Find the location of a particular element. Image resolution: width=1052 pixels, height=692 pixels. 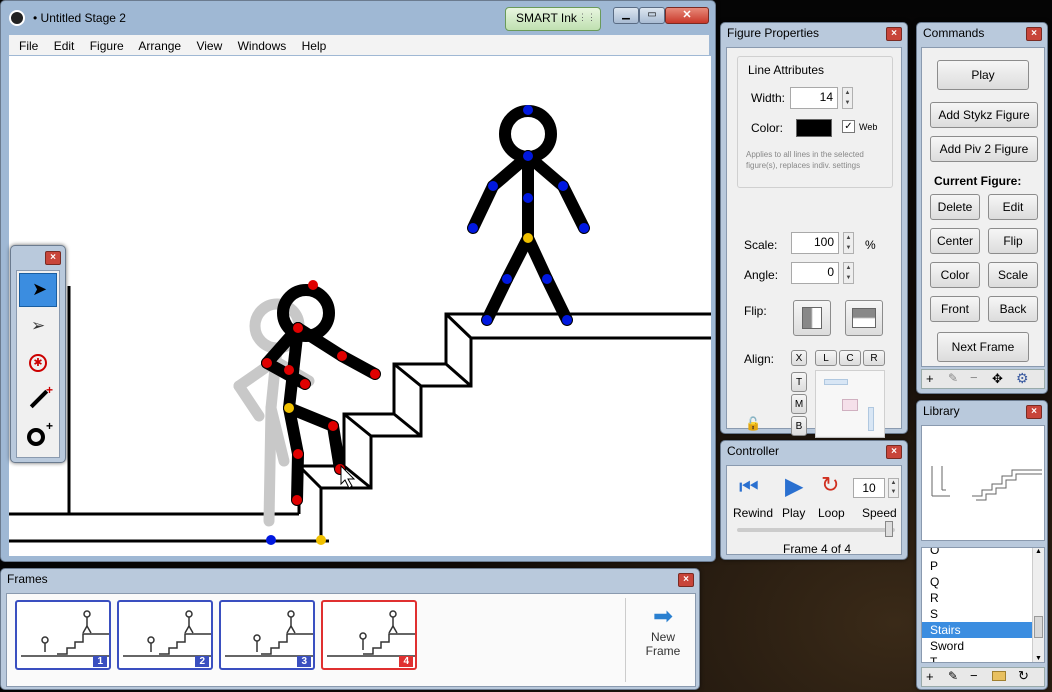

flip-vertical-icon is located at coordinates (864, 318).